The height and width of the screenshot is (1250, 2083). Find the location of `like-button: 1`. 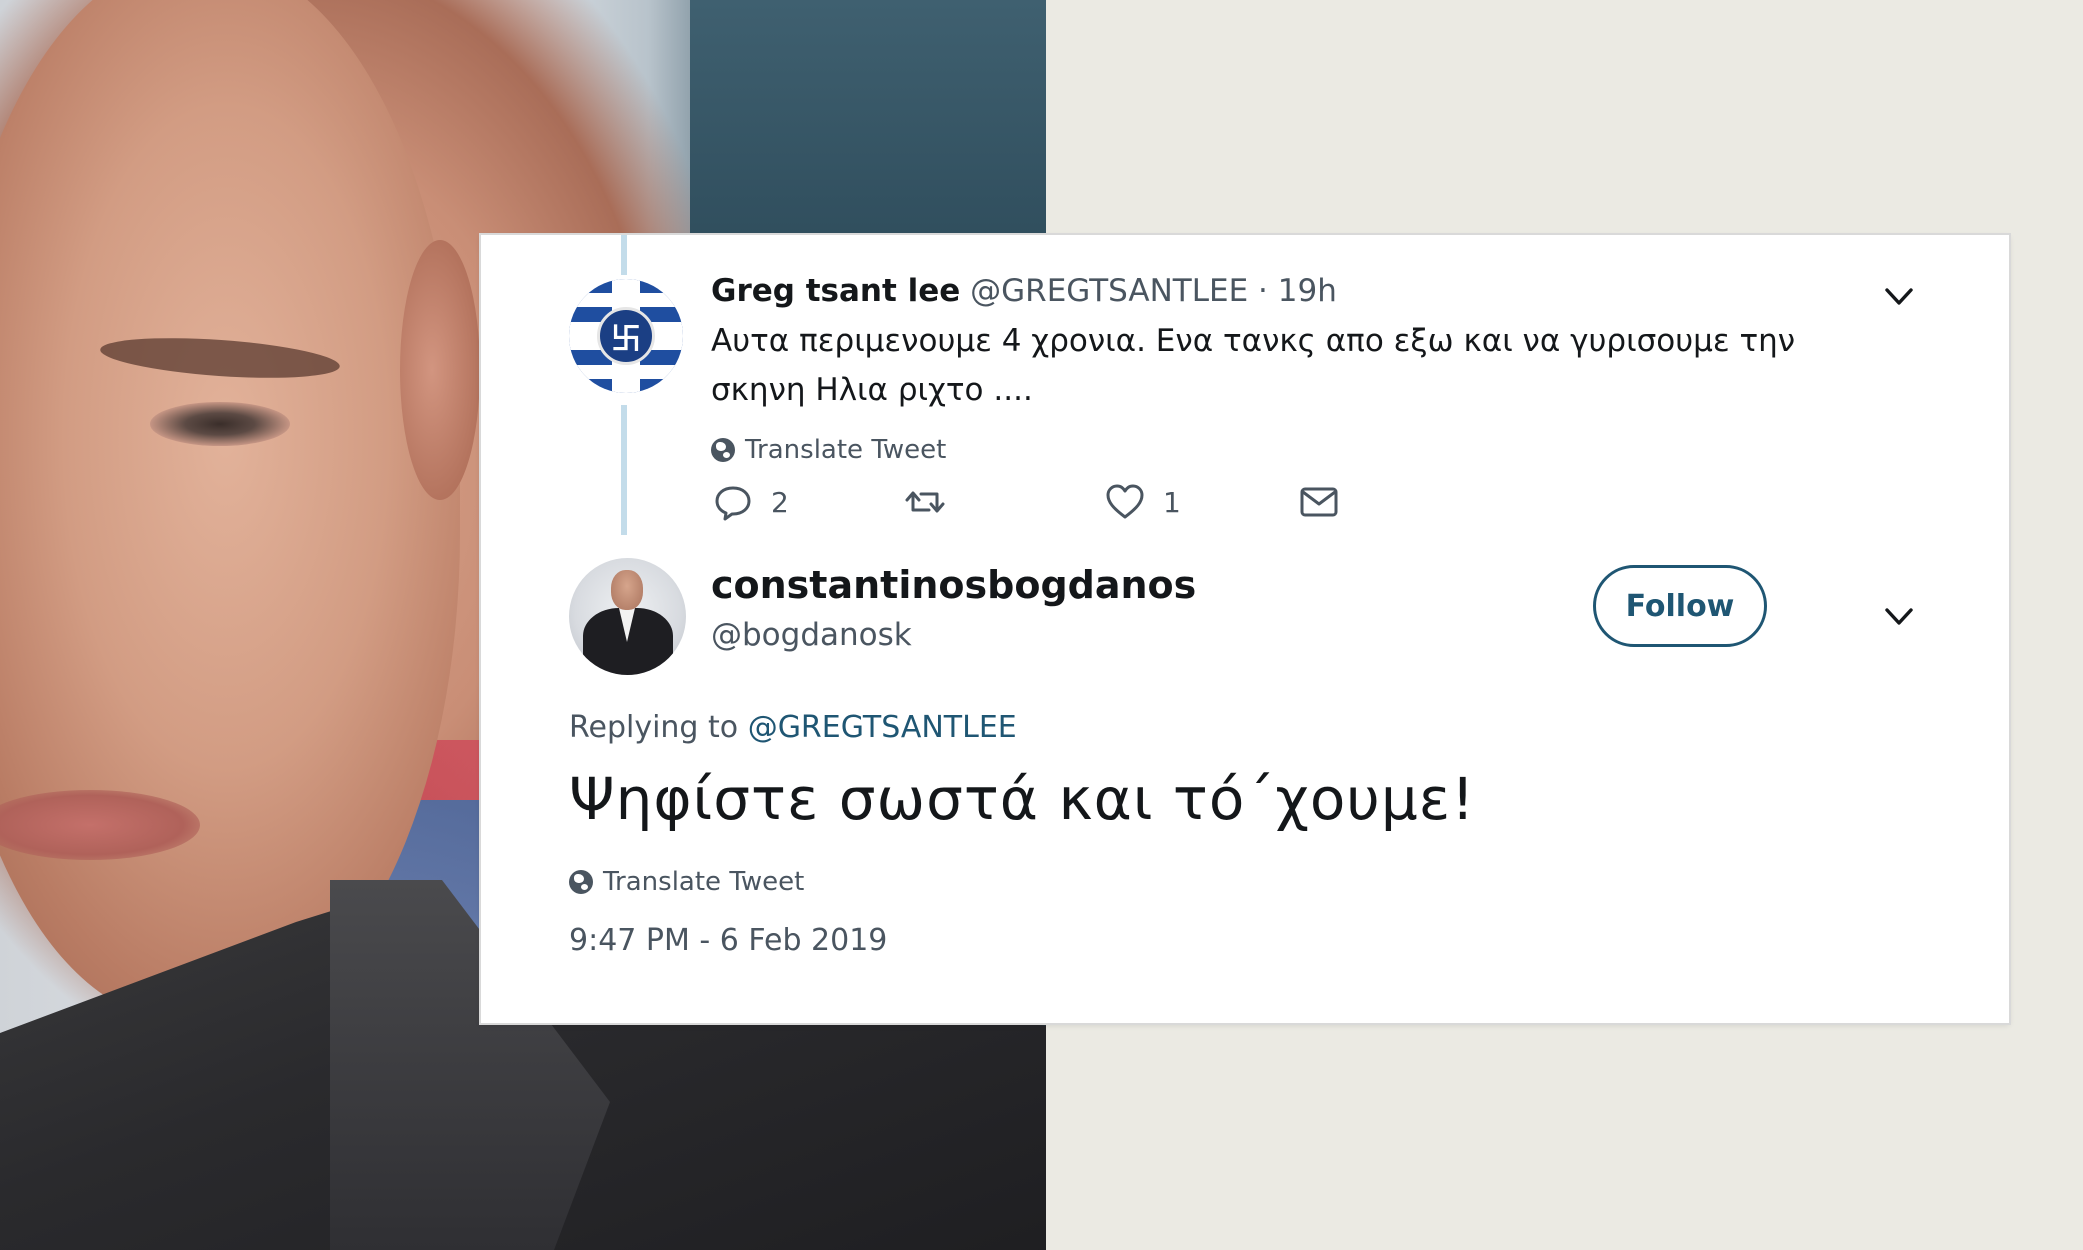

like-button: 1 is located at coordinates (1142, 502).